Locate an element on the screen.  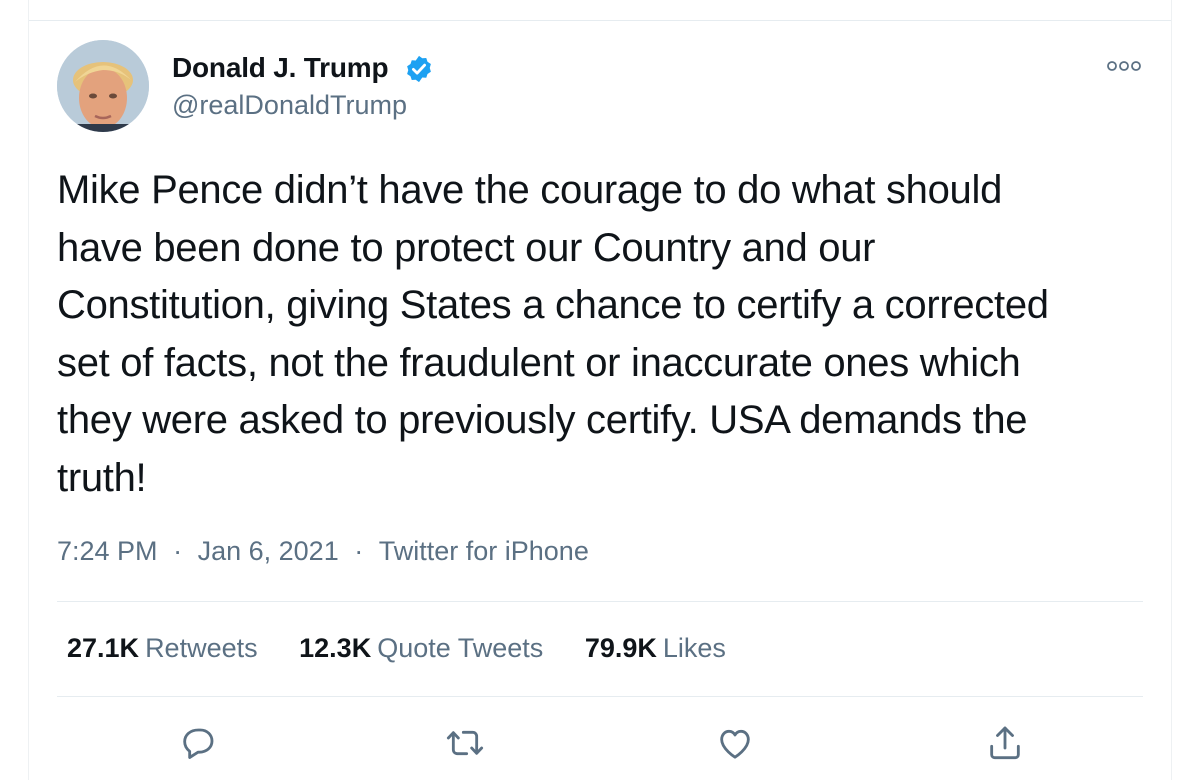
like-icon is located at coordinates (735, 744).